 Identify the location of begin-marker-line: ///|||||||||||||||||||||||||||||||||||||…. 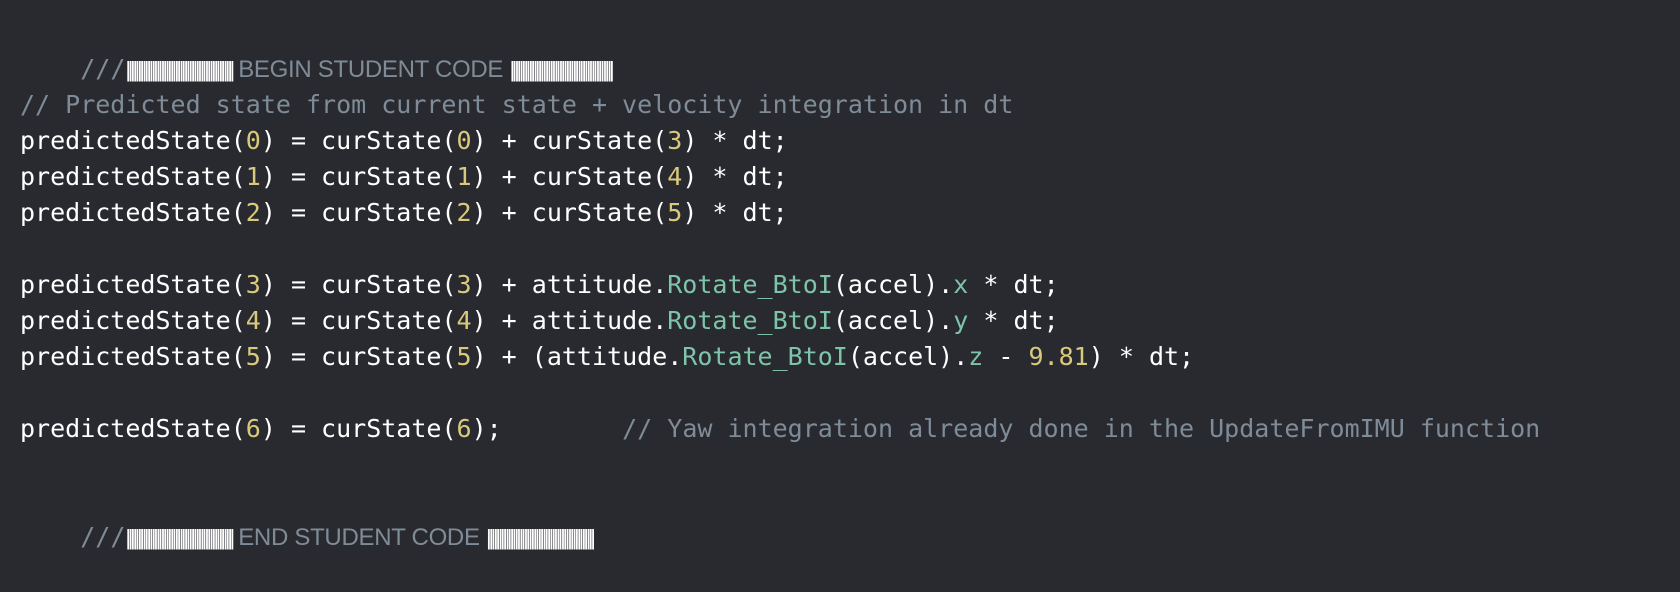
(850, 49).